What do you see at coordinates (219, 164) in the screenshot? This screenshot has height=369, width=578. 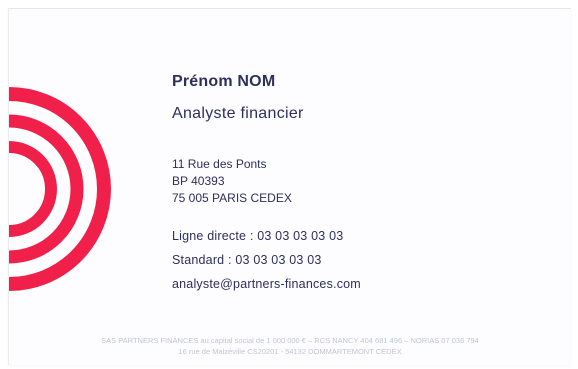 I see `address-street: 11 Rue des Ponts` at bounding box center [219, 164].